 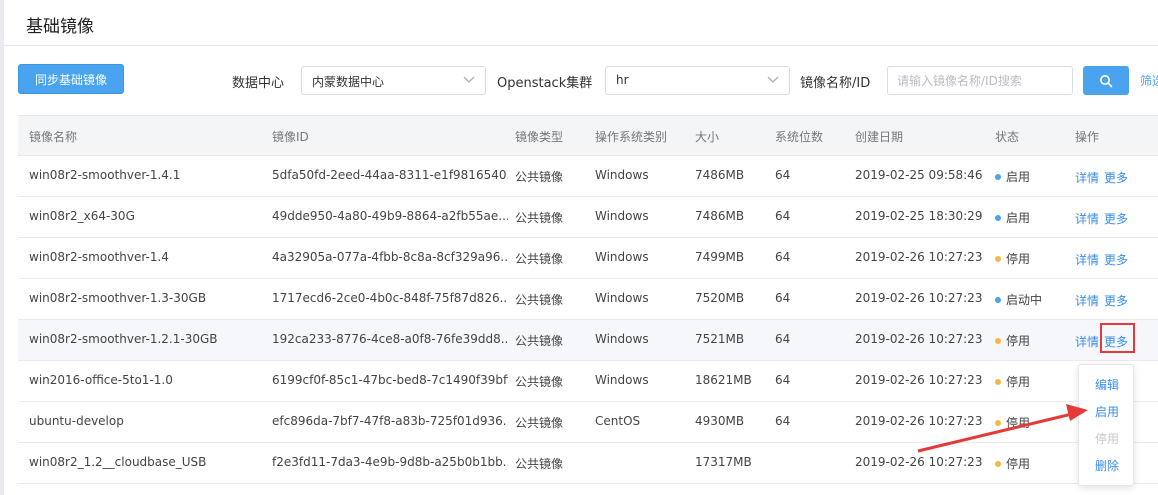 What do you see at coordinates (1106, 439) in the screenshot?
I see `dropdown-item-disable: 停用` at bounding box center [1106, 439].